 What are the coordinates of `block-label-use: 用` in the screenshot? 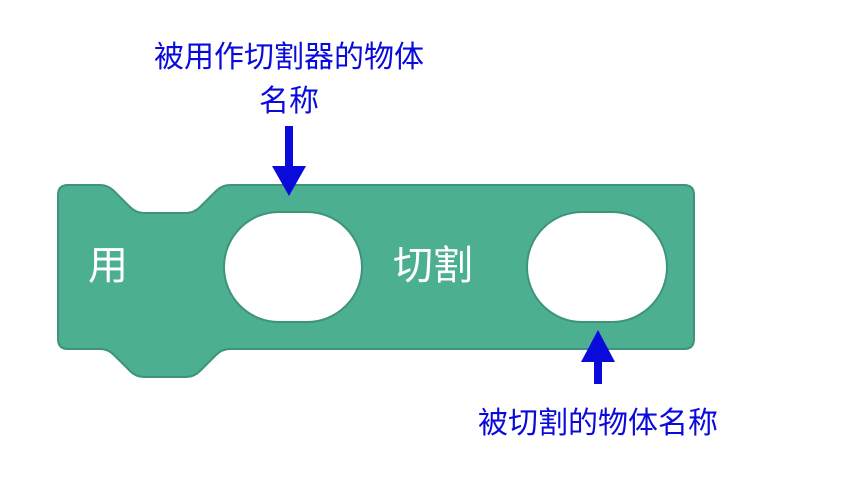 It's located at (108, 266).